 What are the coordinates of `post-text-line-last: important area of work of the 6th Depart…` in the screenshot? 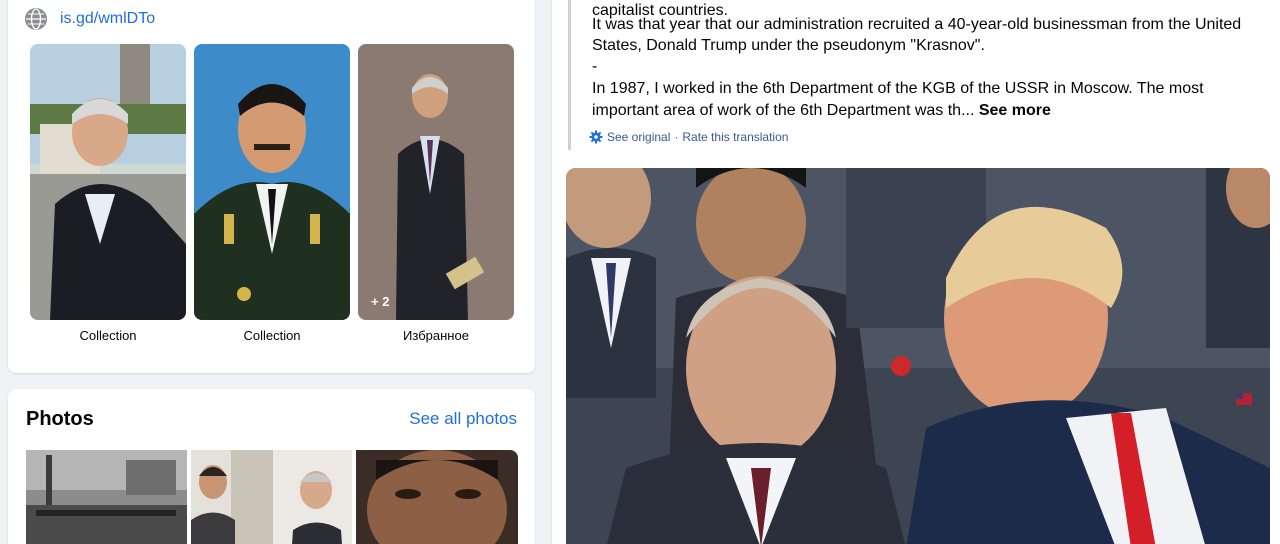 It's located at (821, 111).